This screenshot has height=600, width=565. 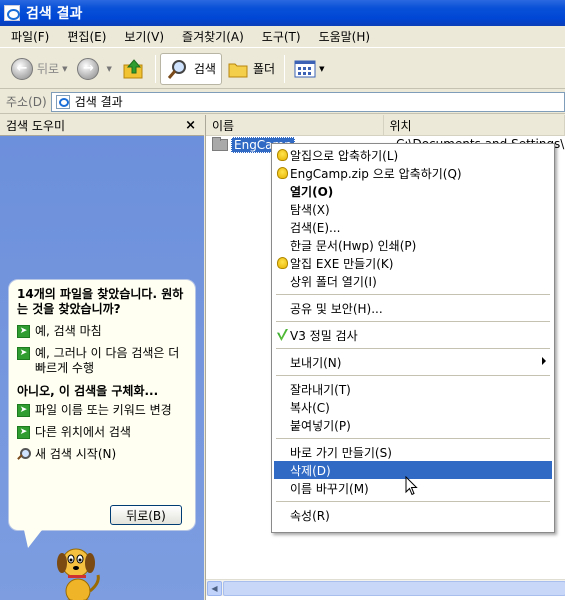 What do you see at coordinates (474, 125) in the screenshot?
I see `column-header-location: 위치` at bounding box center [474, 125].